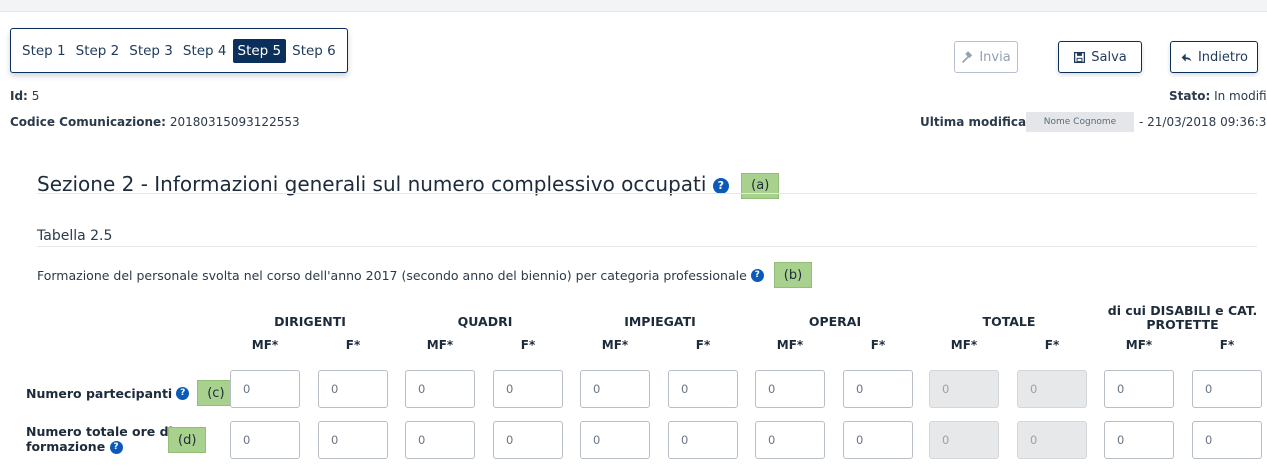  What do you see at coordinates (310, 321) in the screenshot?
I see `col-dirigenti: DIRIGENTI` at bounding box center [310, 321].